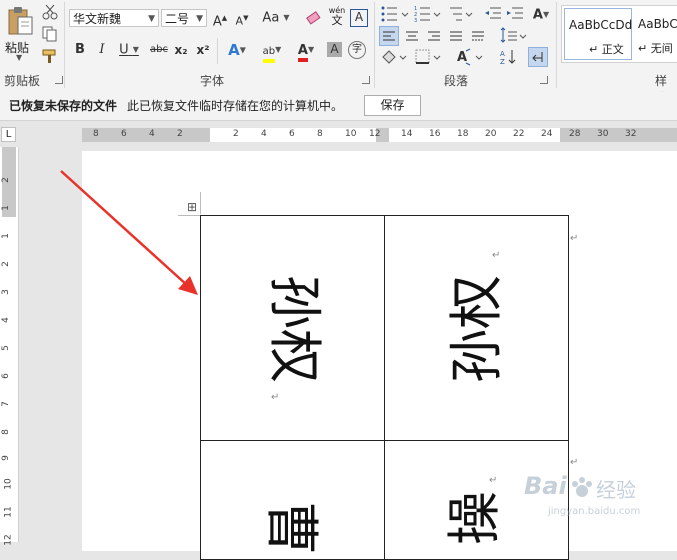  Describe the element at coordinates (292, 500) in the screenshot. I see `table-cell: 曹` at that location.